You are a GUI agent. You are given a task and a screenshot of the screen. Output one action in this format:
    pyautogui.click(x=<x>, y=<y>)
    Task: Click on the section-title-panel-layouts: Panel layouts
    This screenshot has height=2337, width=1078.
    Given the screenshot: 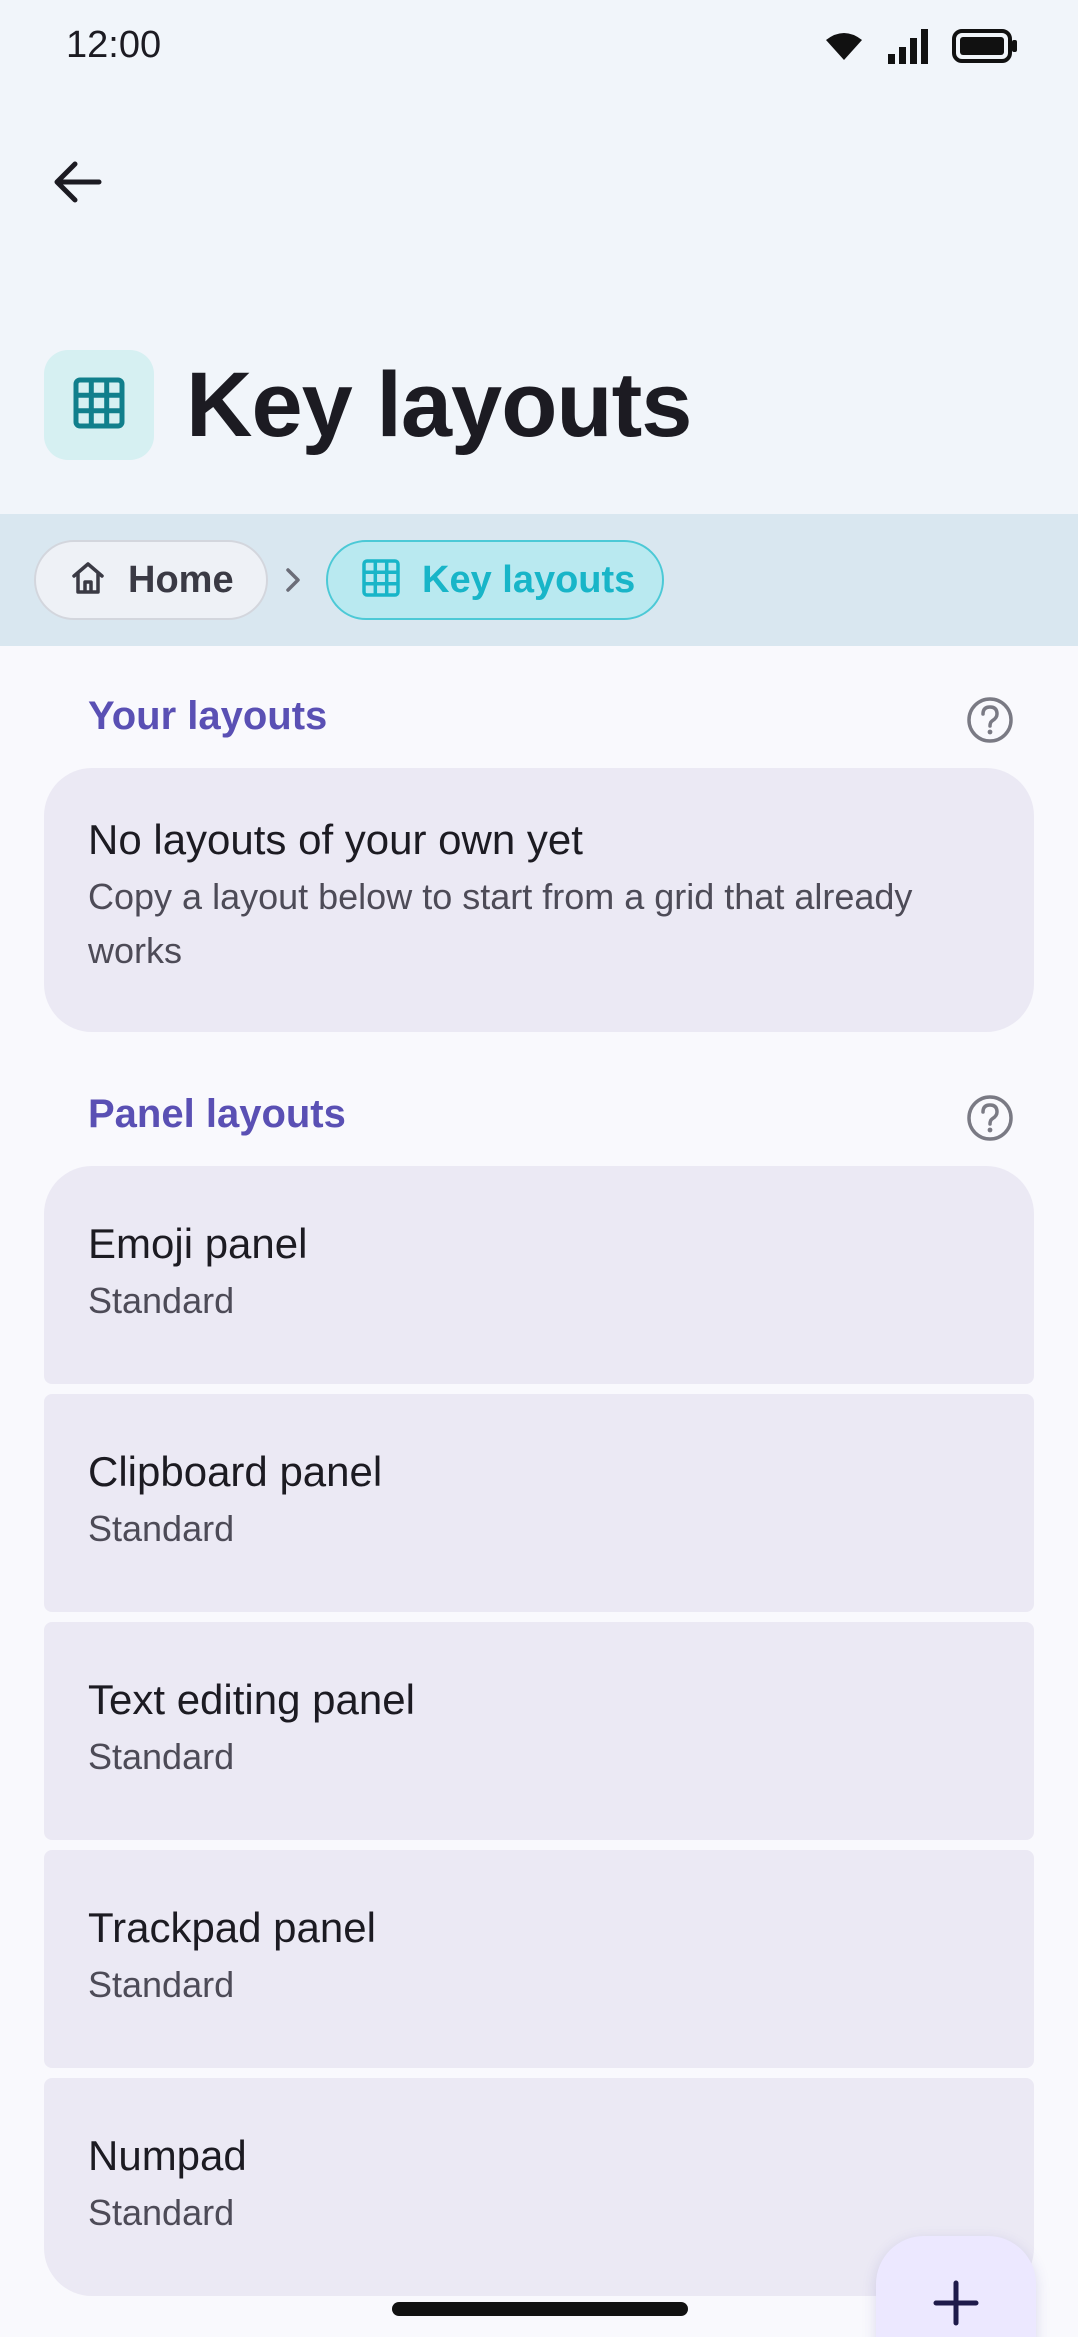 What is the action you would take?
    pyautogui.click(x=217, y=1114)
    